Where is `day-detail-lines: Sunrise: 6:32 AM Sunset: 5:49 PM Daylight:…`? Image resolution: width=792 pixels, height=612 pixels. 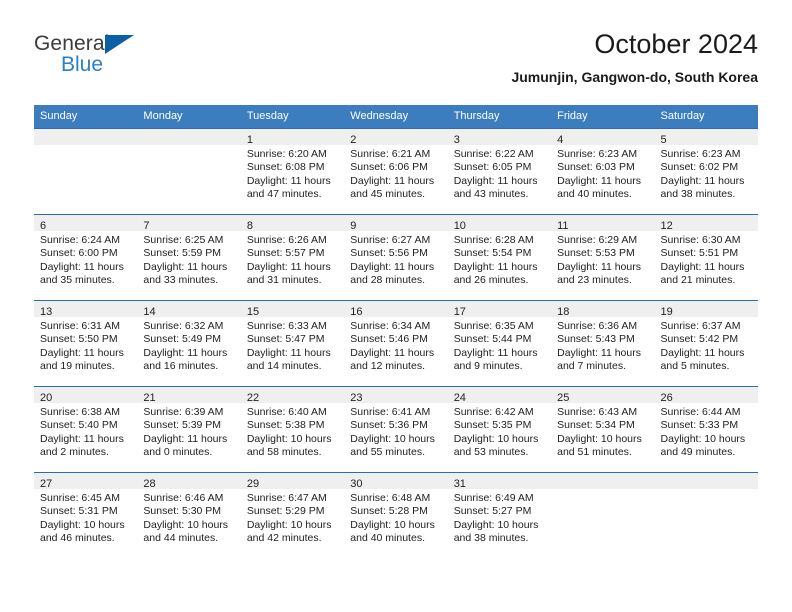 day-detail-lines: Sunrise: 6:32 AM Sunset: 5:49 PM Daylight:… is located at coordinates (188, 345).